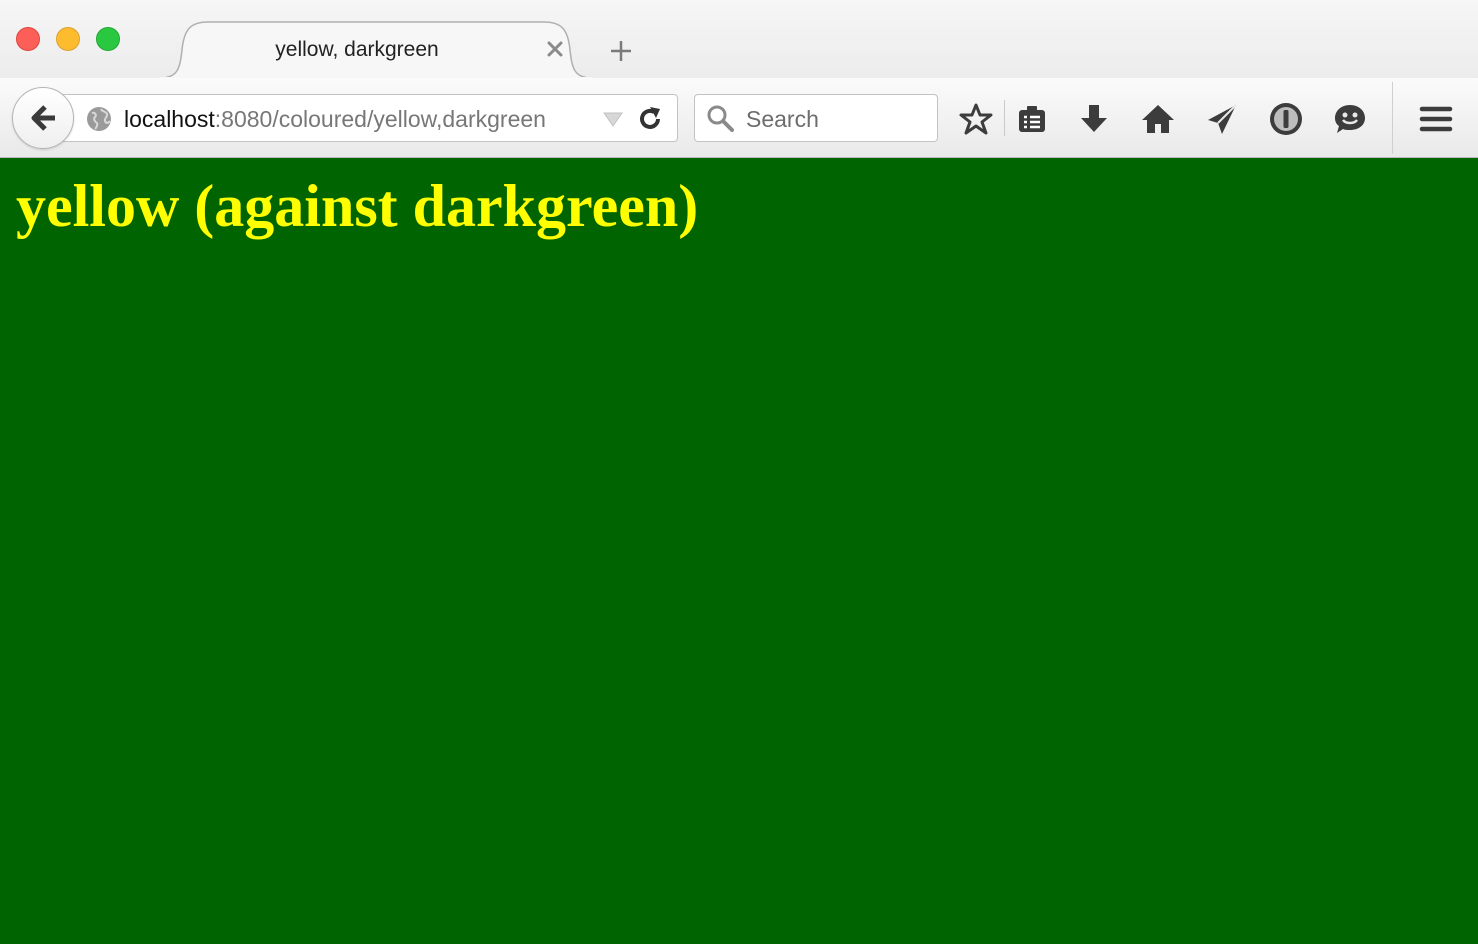 This screenshot has height=944, width=1478. Describe the element at coordinates (650, 119) in the screenshot. I see `reload-icon` at that location.